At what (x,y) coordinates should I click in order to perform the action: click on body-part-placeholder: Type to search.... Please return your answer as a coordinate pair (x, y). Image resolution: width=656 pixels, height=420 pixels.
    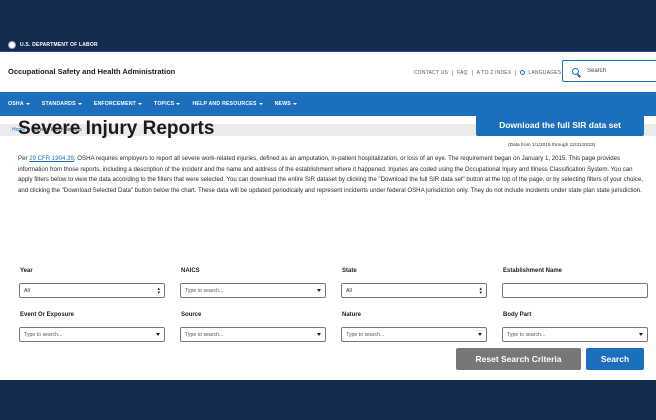
    Looking at the image, I should click on (526, 334).